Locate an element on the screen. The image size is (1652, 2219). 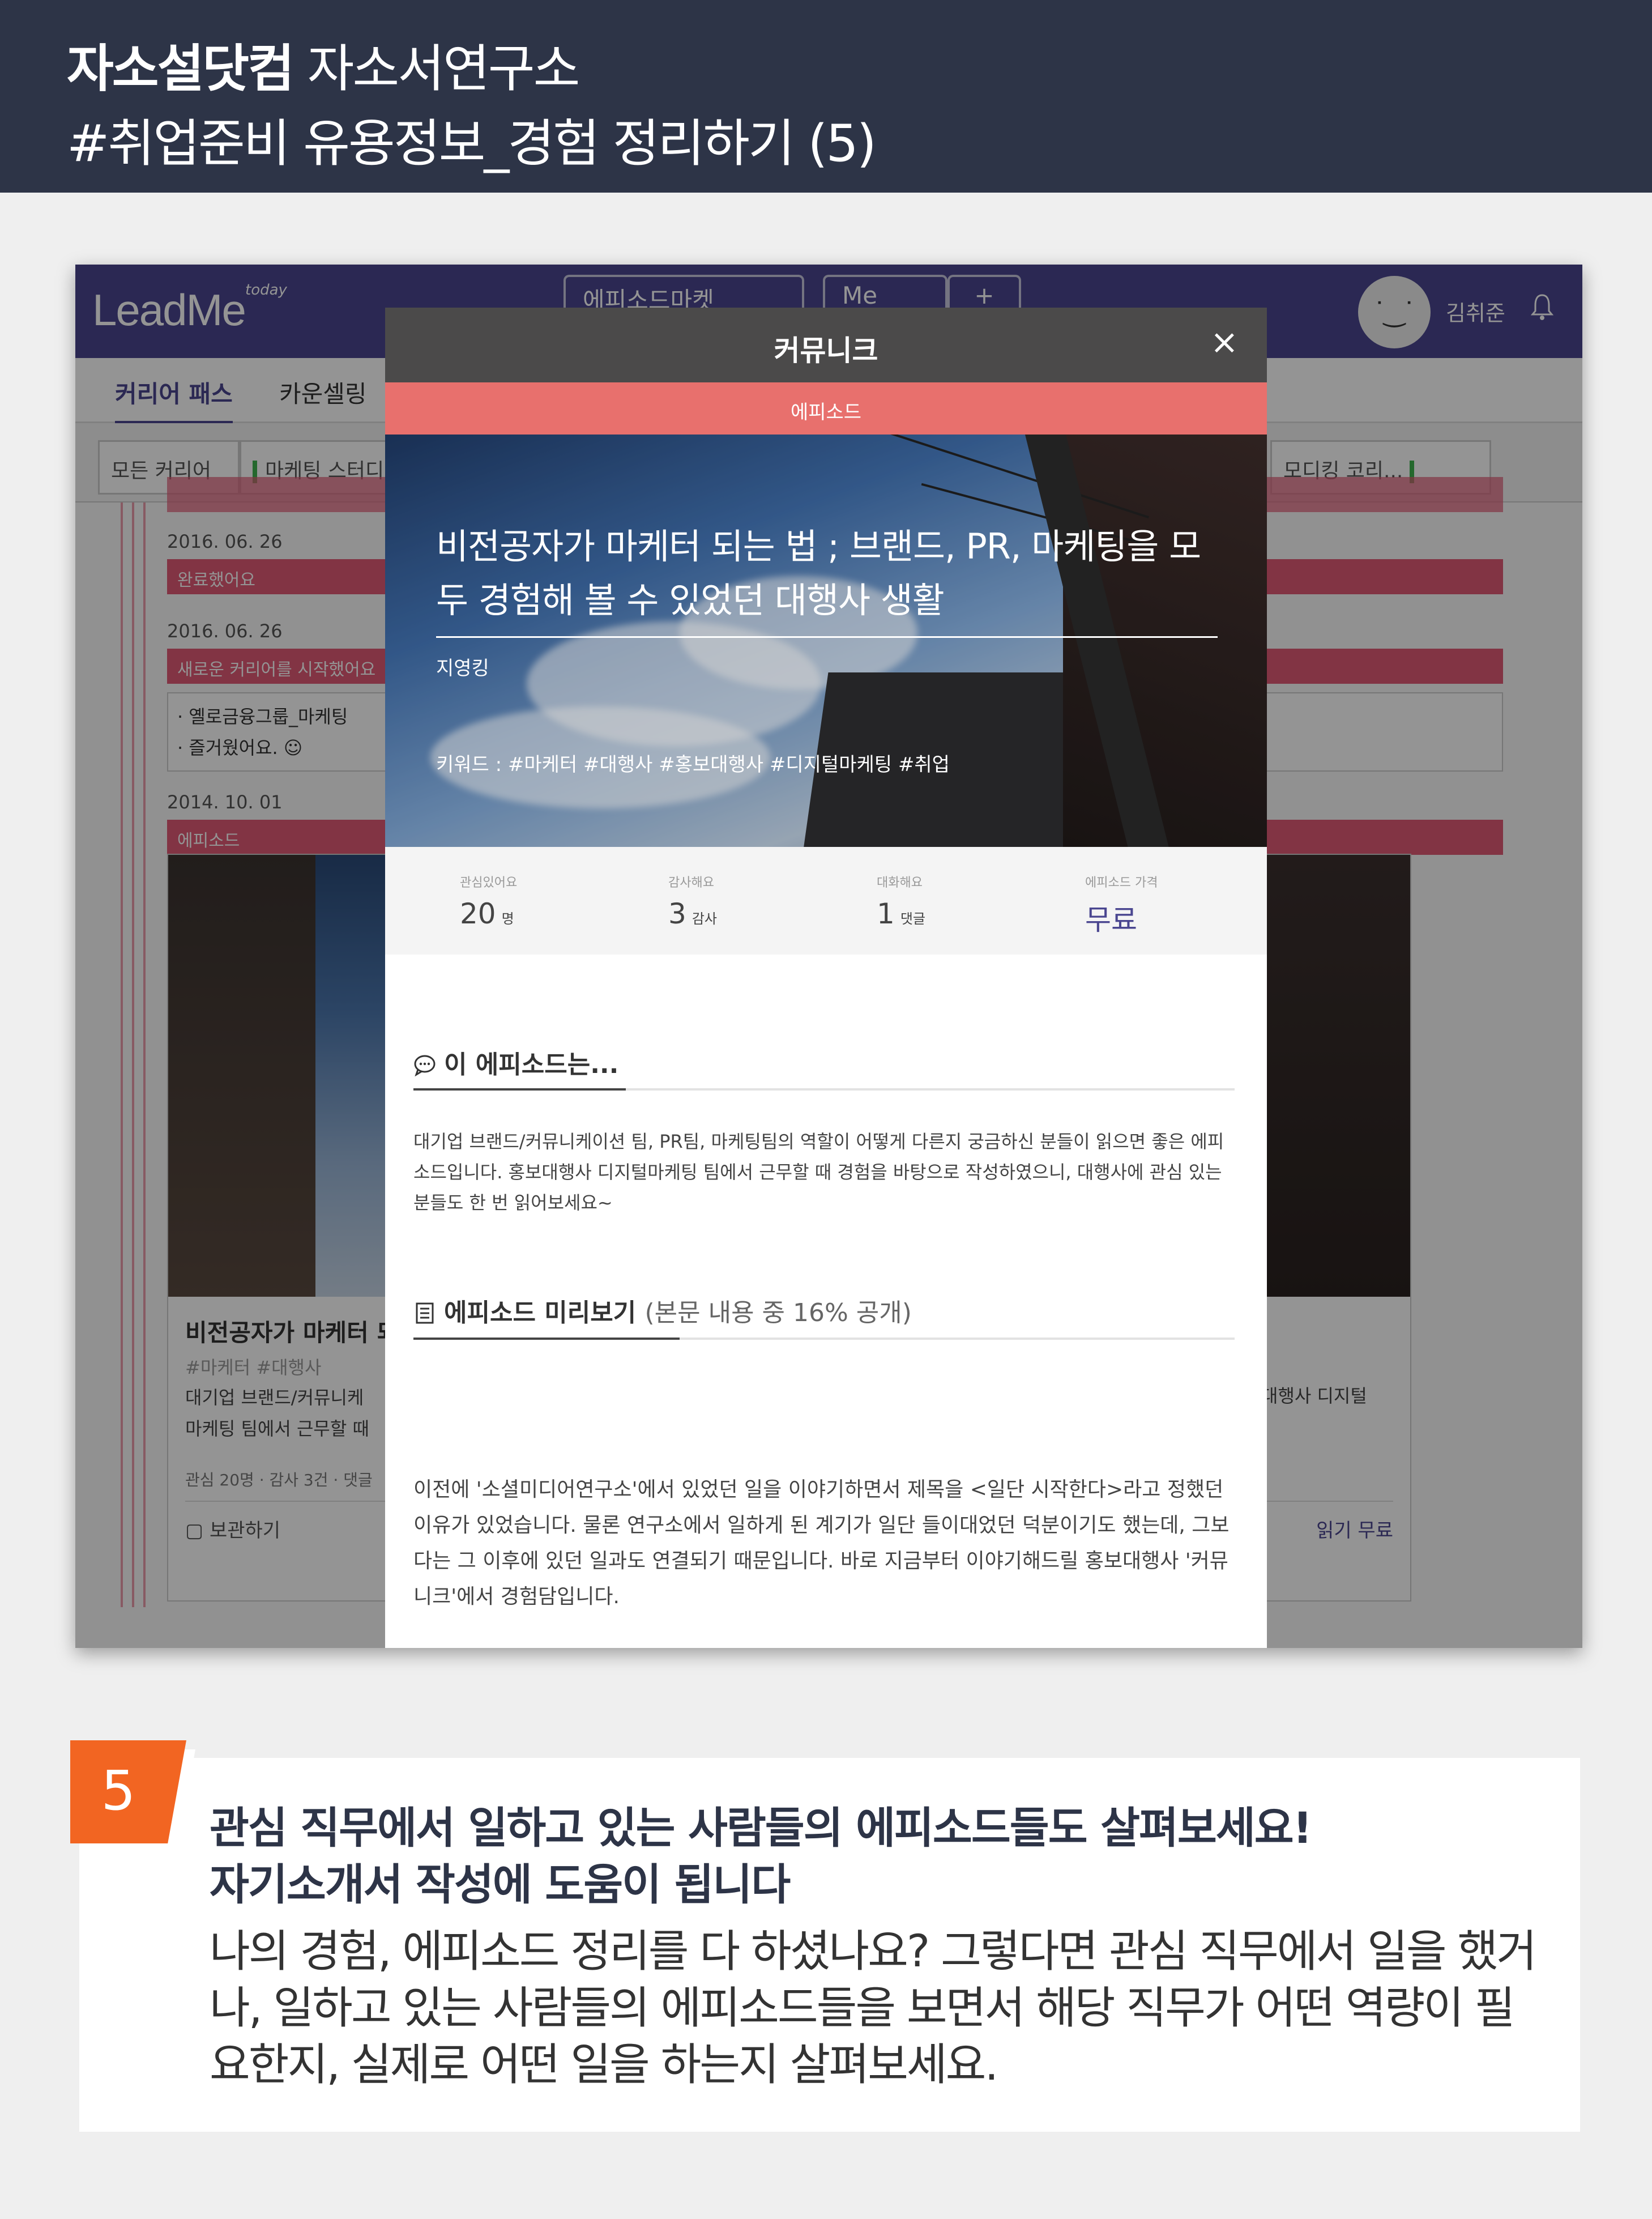
tip-heading-1: 관심 직무에서 일하고 있는 사람들의 에피소드들도 살펴보세요! is located at coordinates (761, 1828).